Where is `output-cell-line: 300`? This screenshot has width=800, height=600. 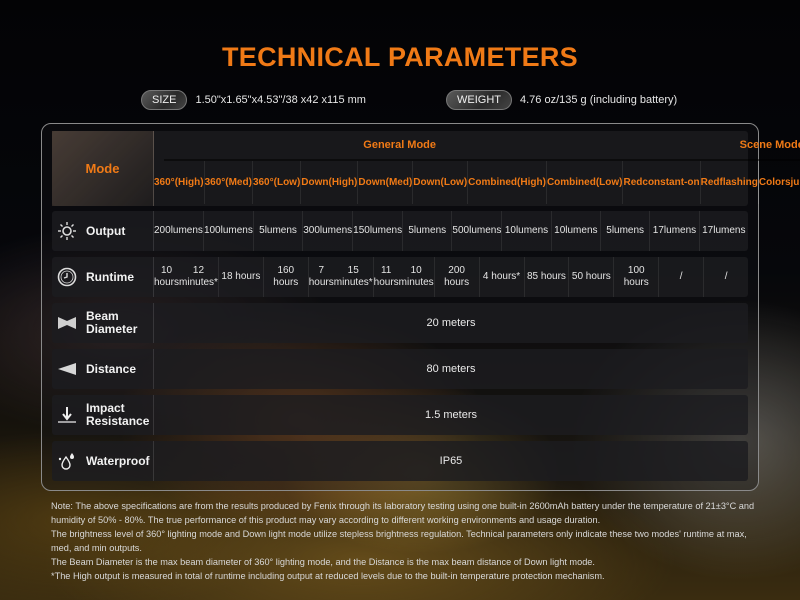
output-cell-line: 300 is located at coordinates (311, 230).